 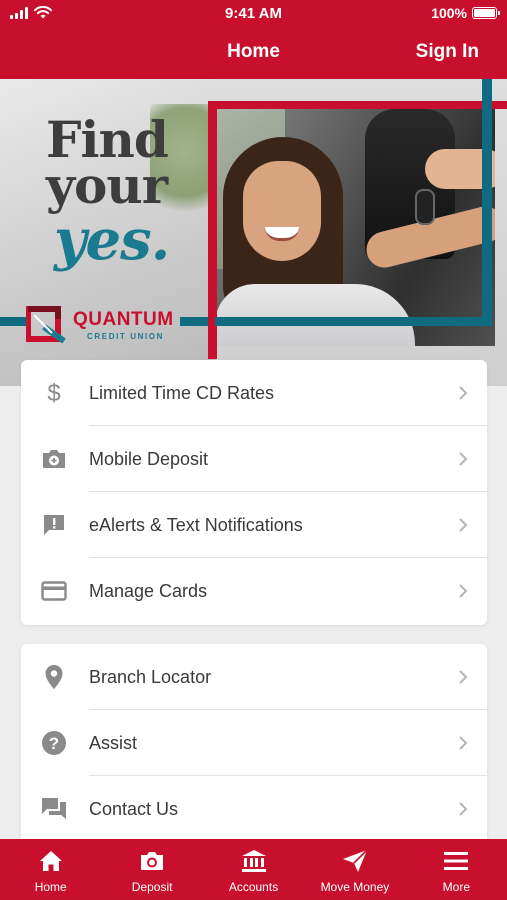 What do you see at coordinates (148, 590) in the screenshot?
I see `menu-item-label: Manage Cards` at bounding box center [148, 590].